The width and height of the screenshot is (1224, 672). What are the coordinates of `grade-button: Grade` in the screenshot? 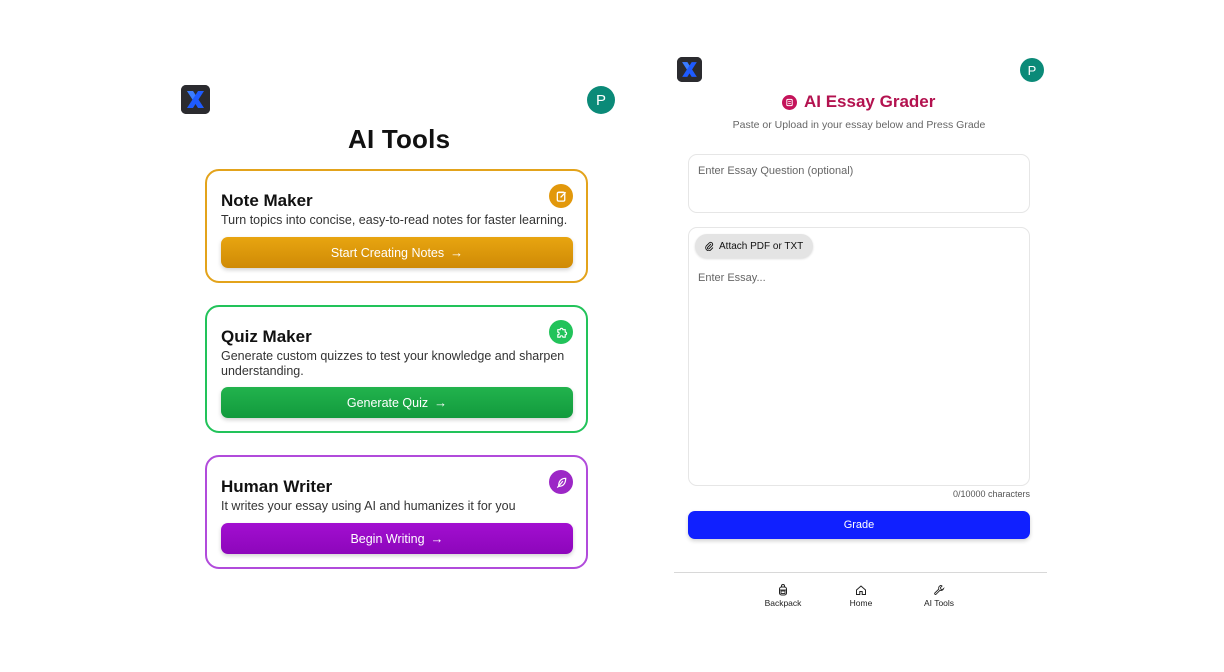 It's located at (859, 525).